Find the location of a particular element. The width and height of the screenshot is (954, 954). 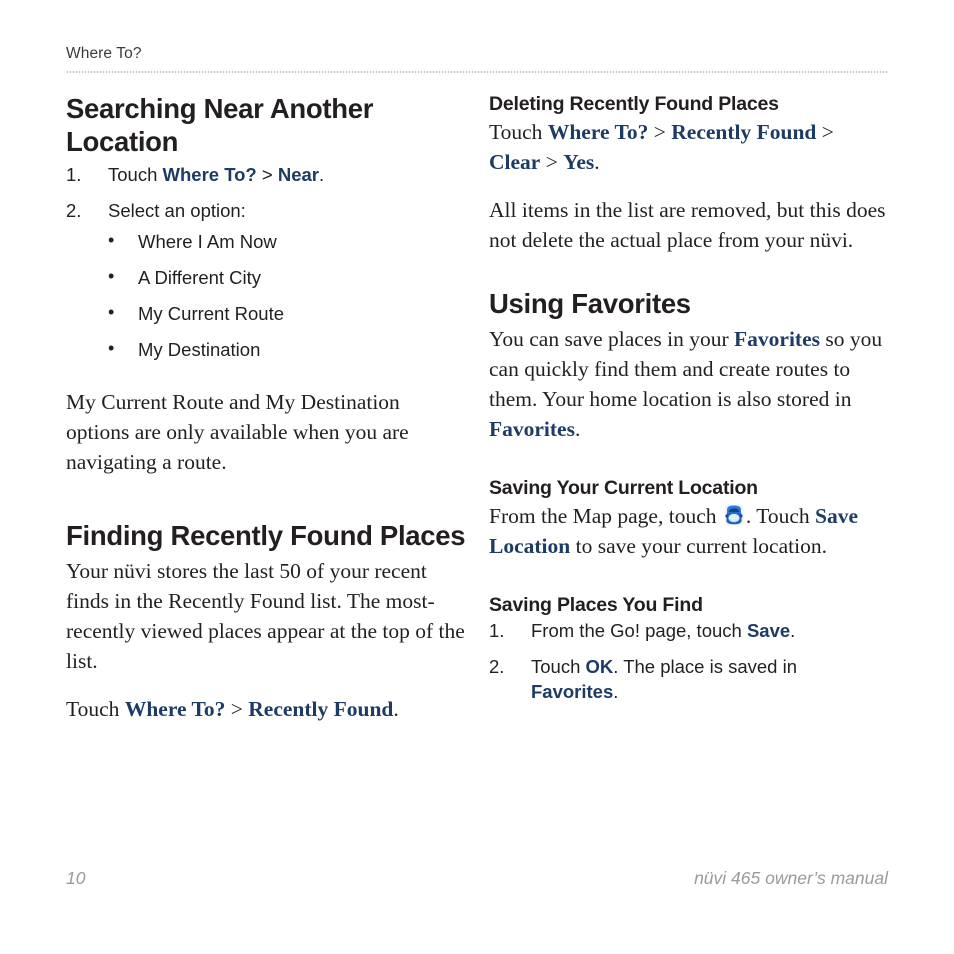

step-text-mid: . The place is saved in is located at coordinates (705, 666).